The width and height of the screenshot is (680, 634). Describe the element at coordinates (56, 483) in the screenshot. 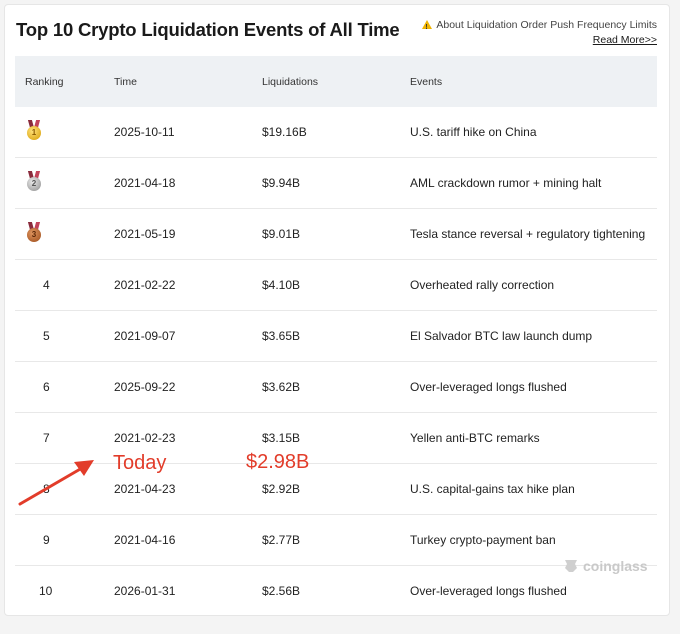

I see `annotation-arrow-icon` at that location.